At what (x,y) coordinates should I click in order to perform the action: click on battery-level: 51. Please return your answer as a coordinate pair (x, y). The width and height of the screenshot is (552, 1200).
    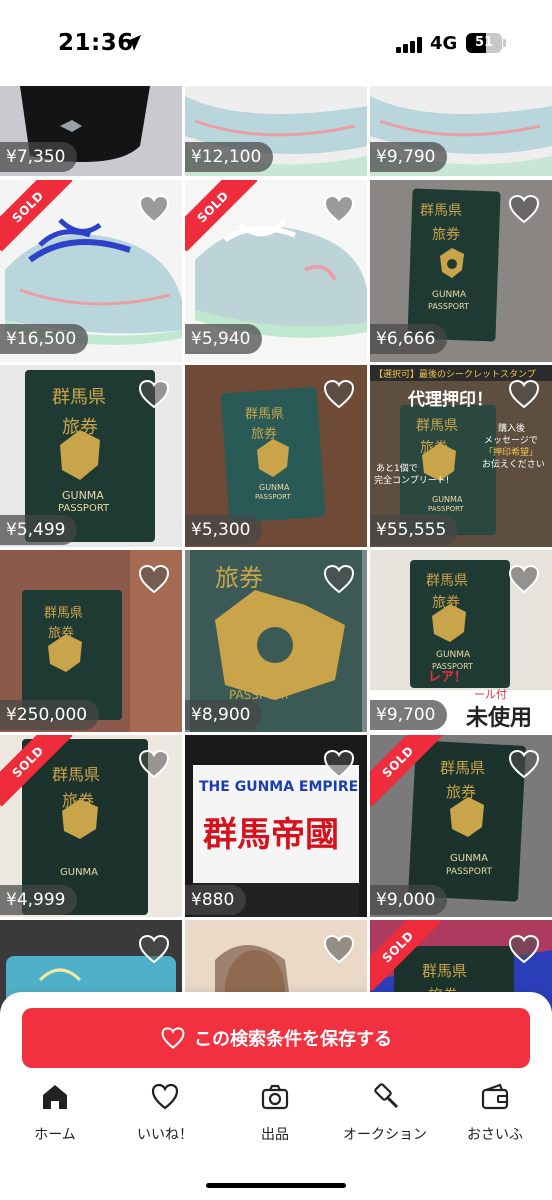
    Looking at the image, I should click on (484, 42).